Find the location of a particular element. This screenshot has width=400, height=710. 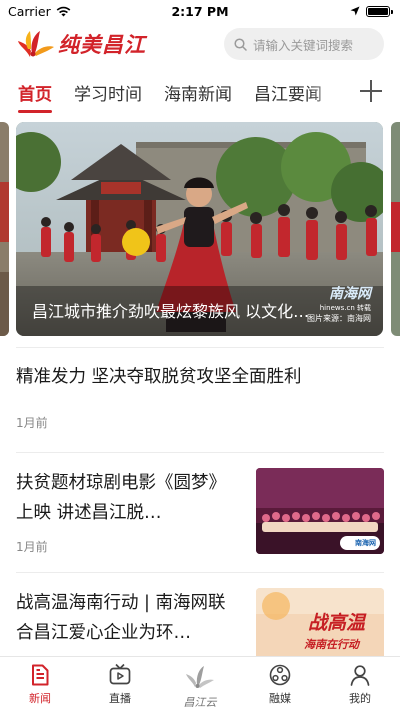

watermark-tag: 转载 is located at coordinates (364, 308).